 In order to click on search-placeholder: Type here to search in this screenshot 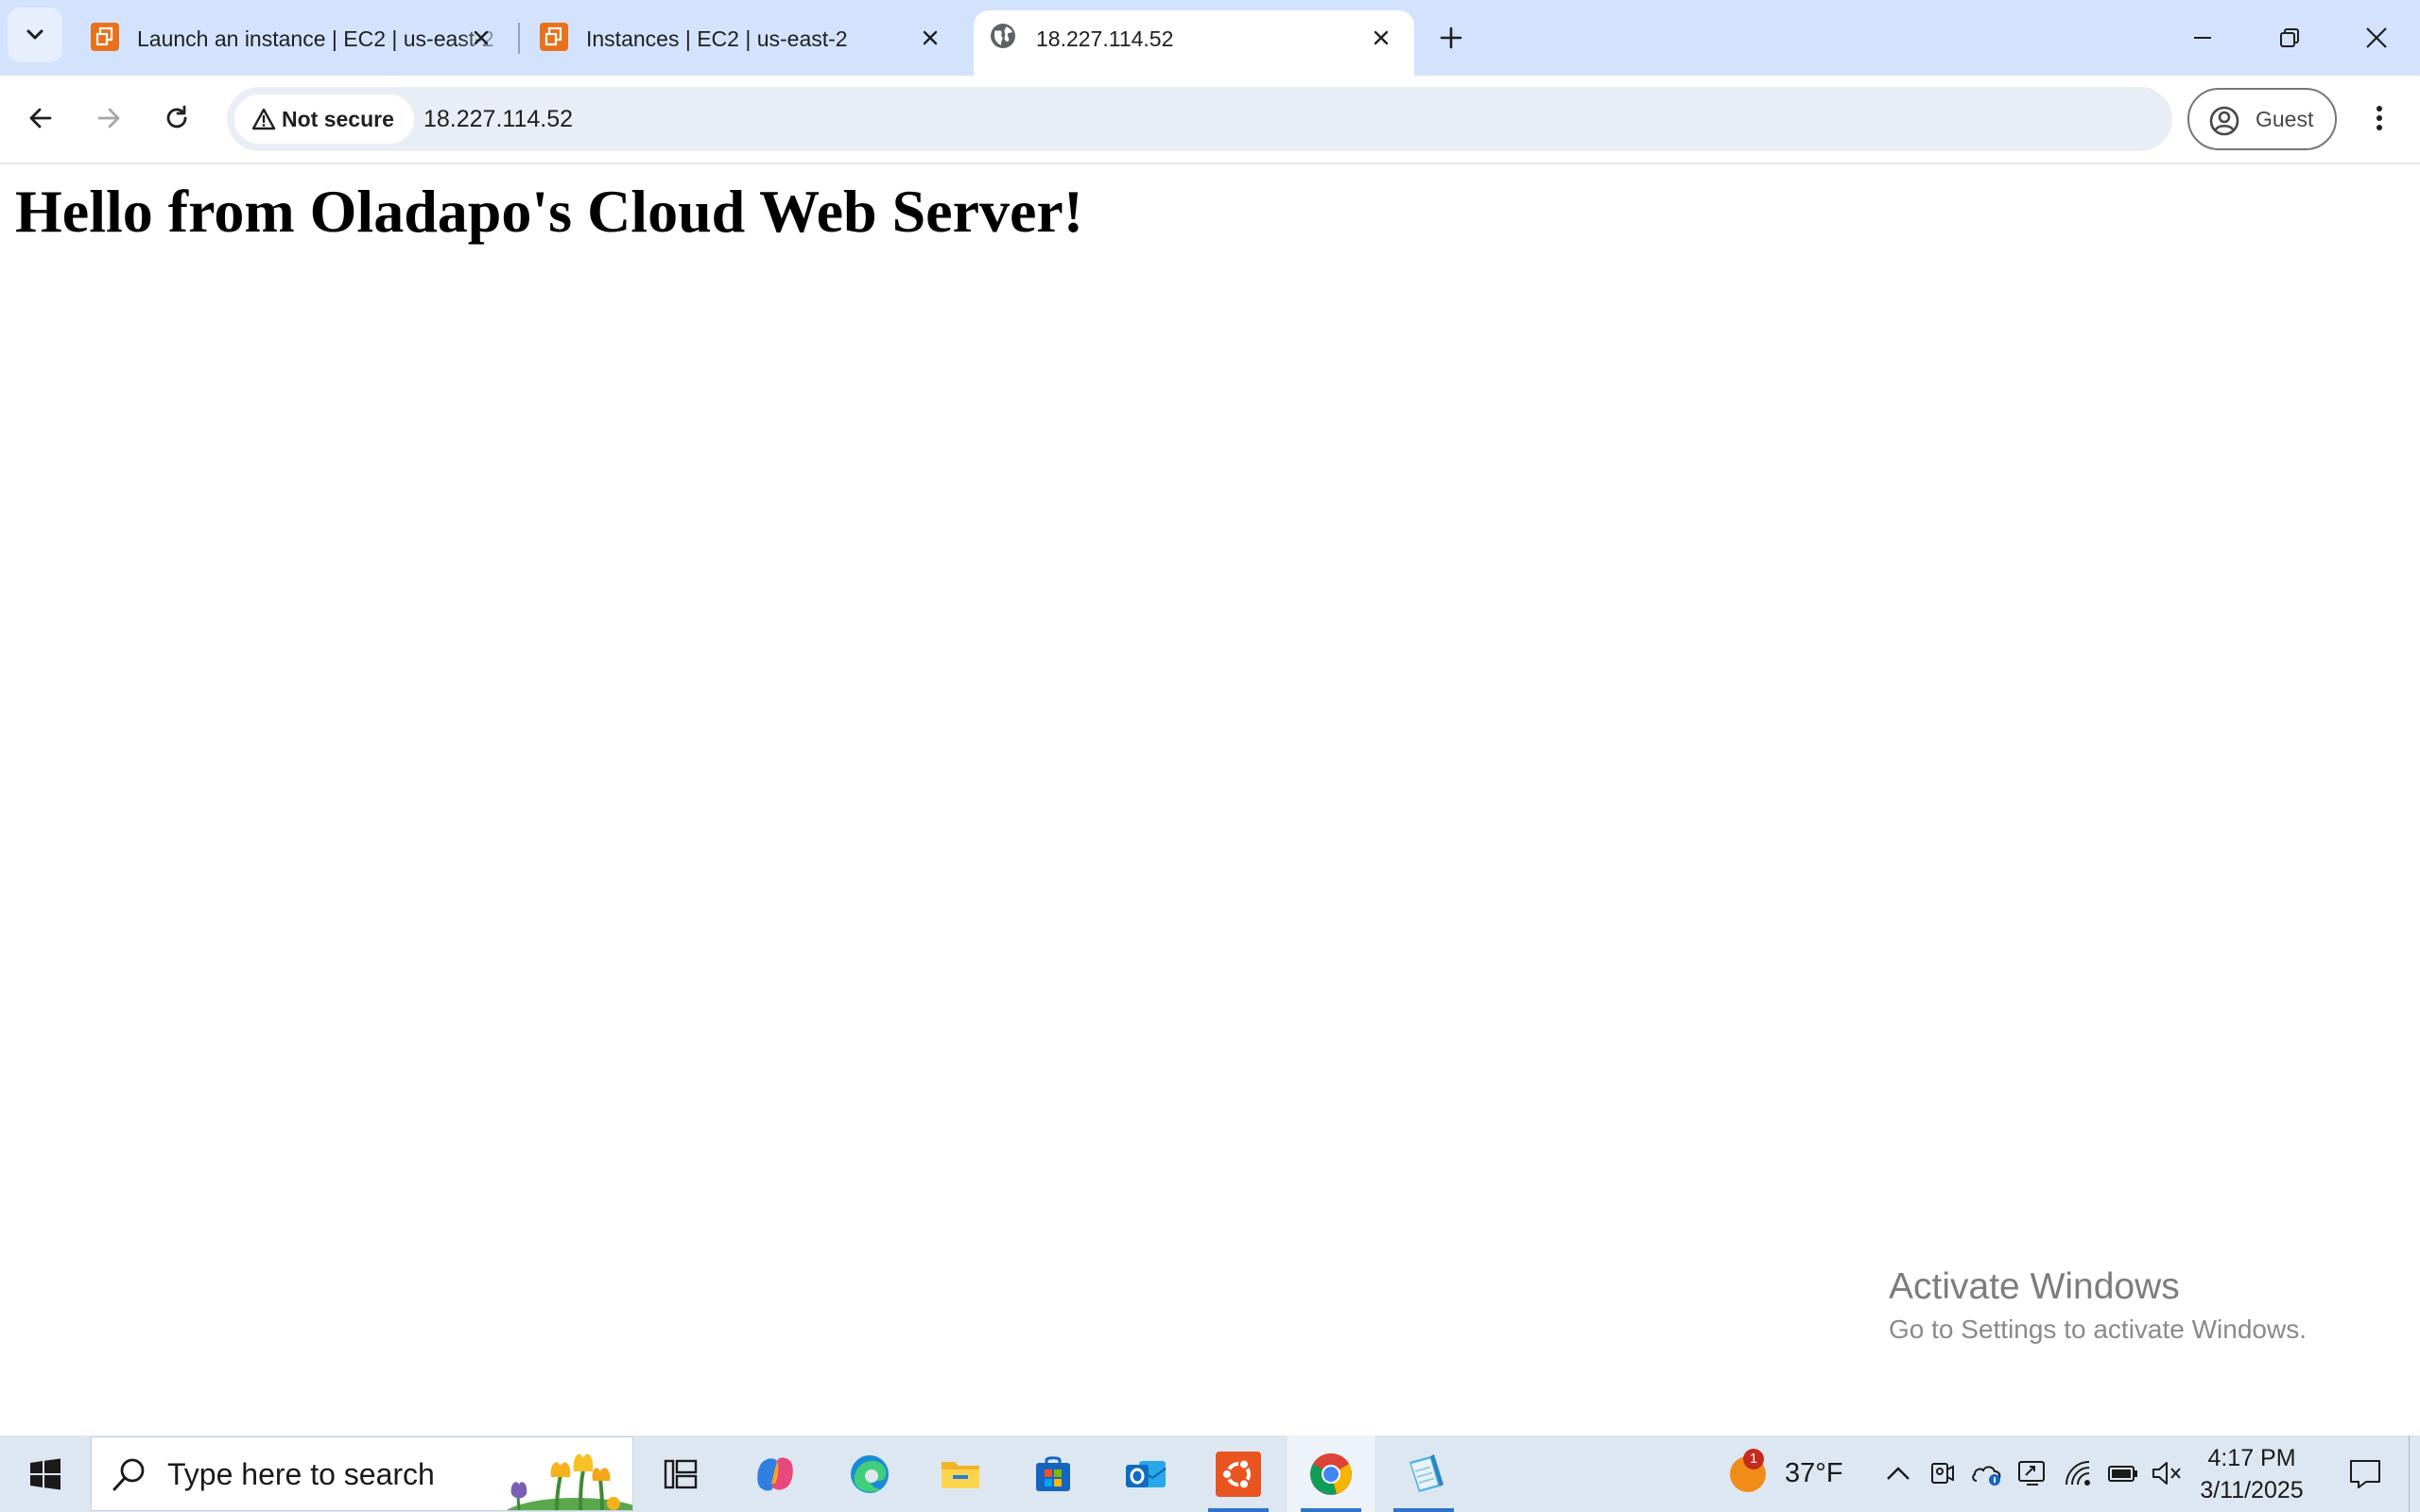, I will do `click(301, 1474)`.